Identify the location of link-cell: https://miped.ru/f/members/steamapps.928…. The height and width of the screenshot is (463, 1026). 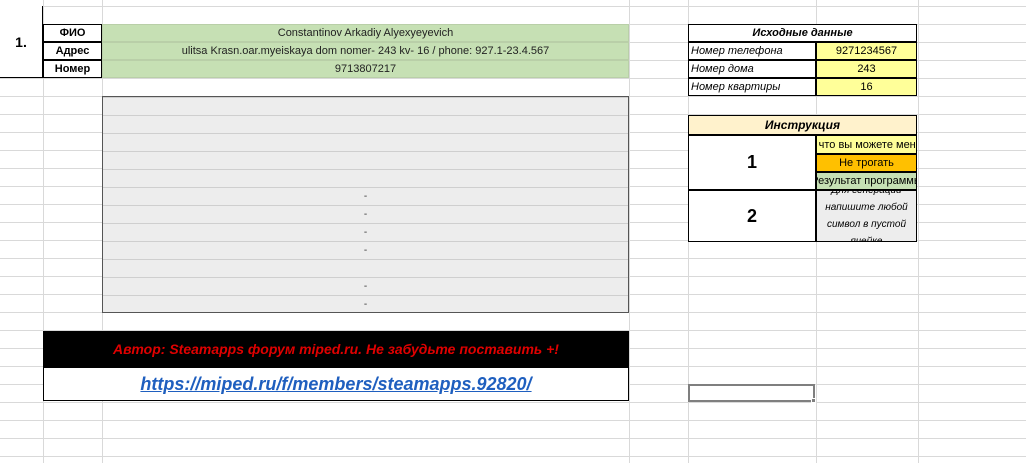
(336, 384).